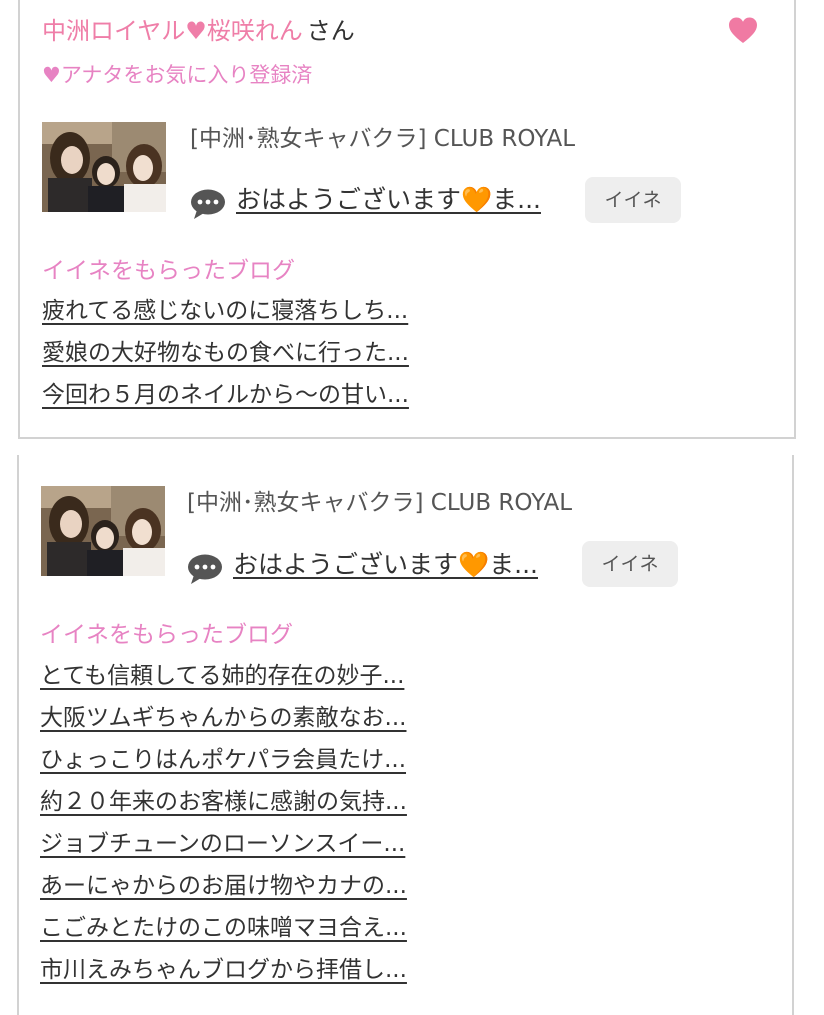 Image resolution: width=824 pixels, height=1015 pixels. I want to click on heart-icon, so click(743, 31).